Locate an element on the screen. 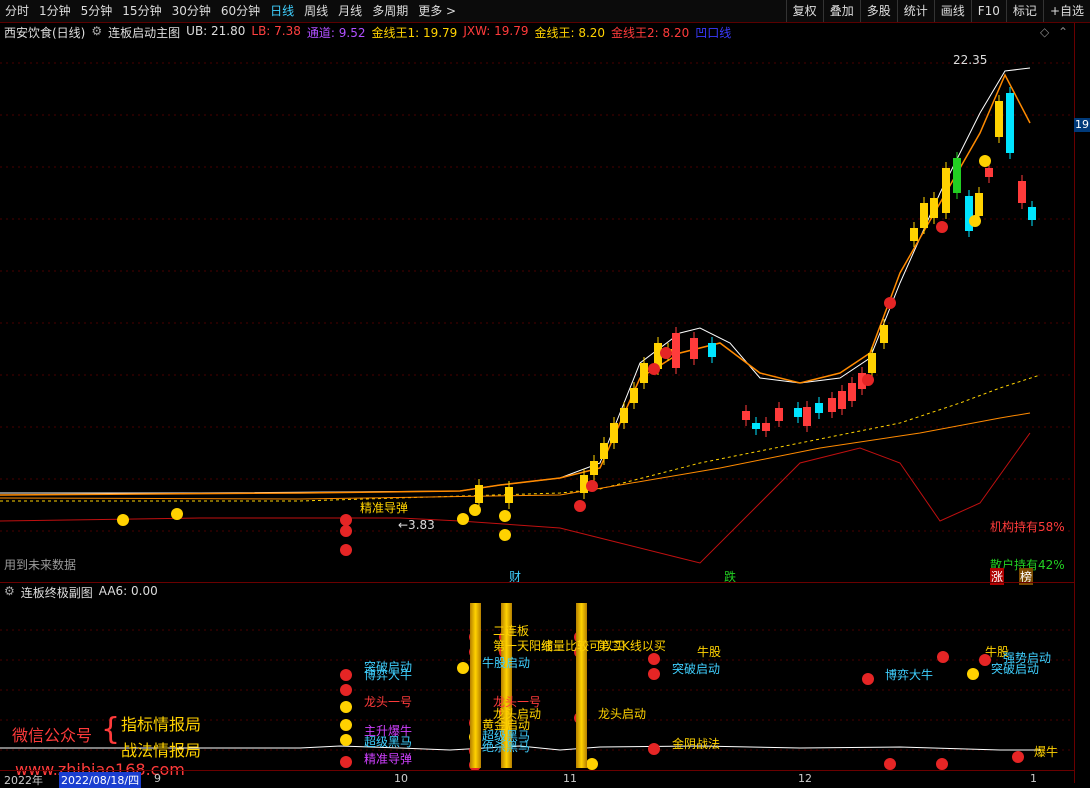  stock-title: 西安饮食(日线) is located at coordinates (44, 32).